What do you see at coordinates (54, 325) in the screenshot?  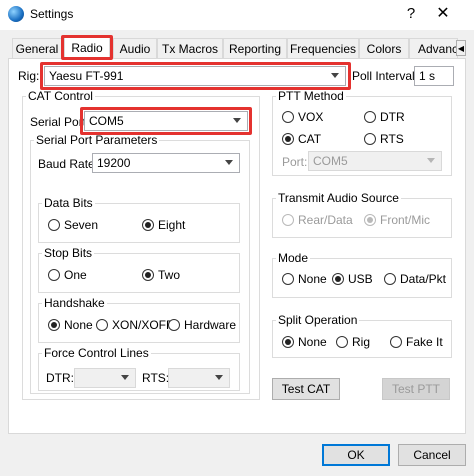 I see `handshake-none-radio` at bounding box center [54, 325].